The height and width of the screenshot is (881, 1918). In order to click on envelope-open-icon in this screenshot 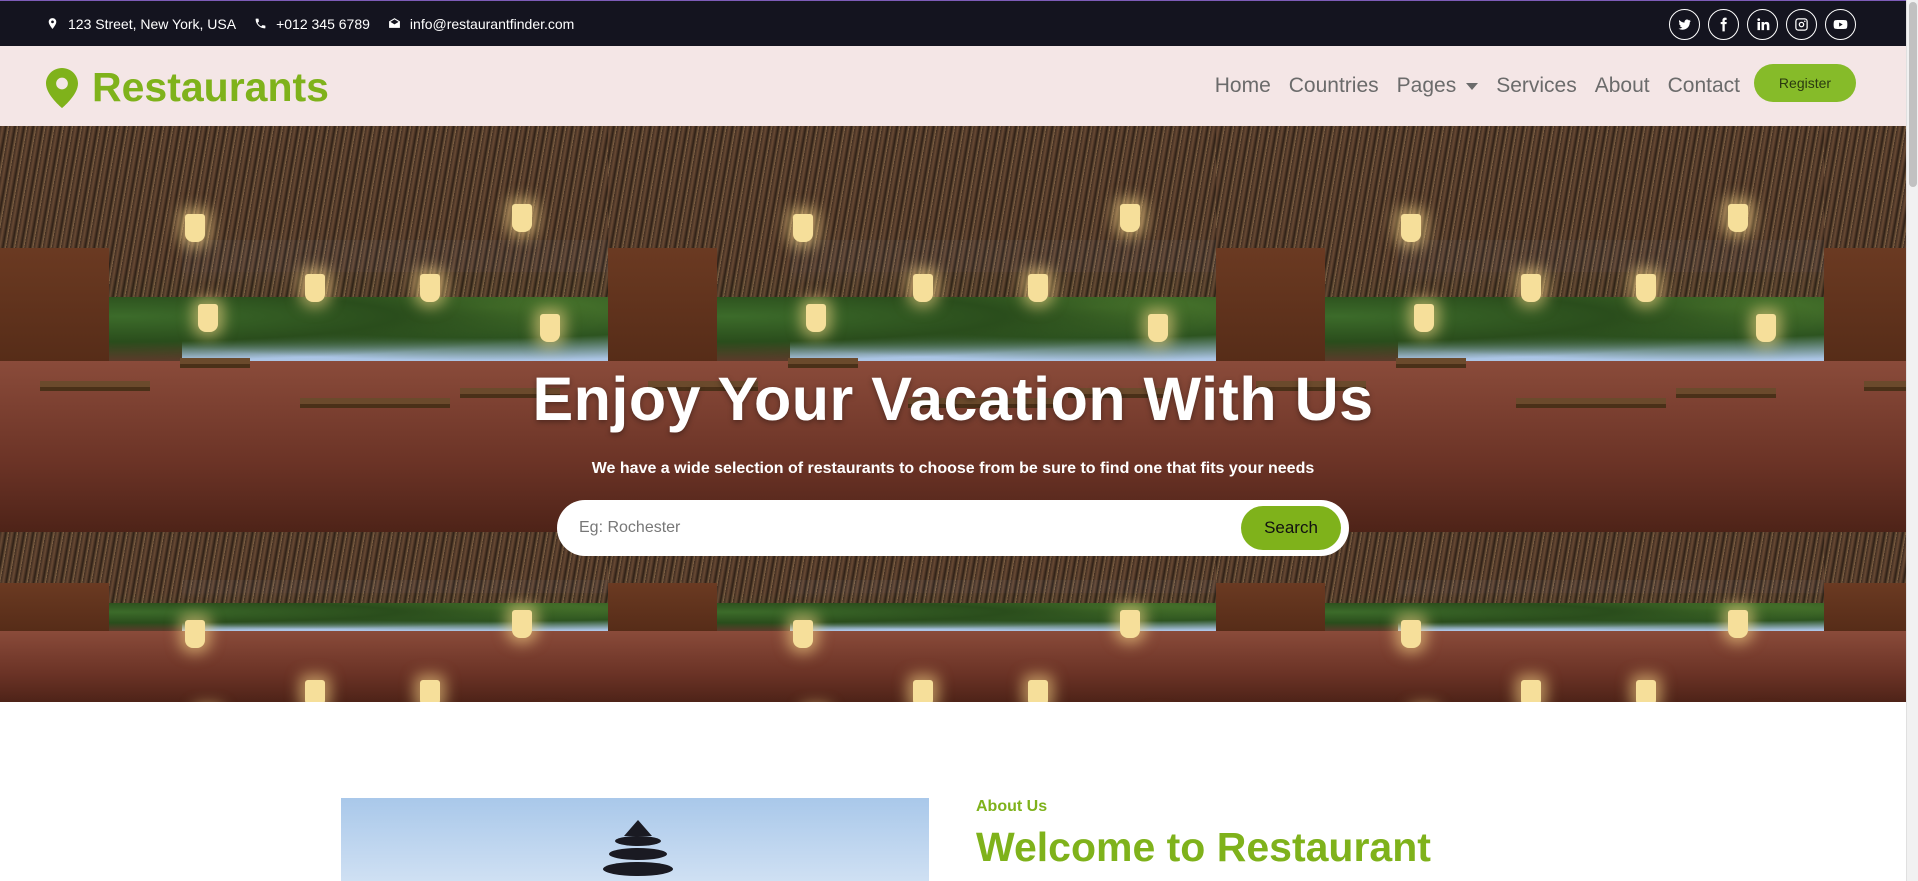, I will do `click(394, 23)`.